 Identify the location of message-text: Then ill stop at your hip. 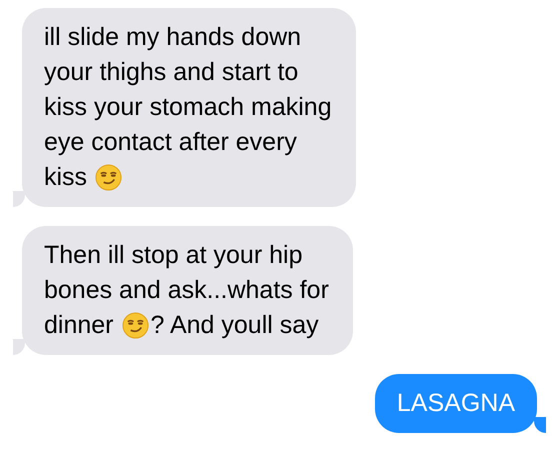
(173, 255).